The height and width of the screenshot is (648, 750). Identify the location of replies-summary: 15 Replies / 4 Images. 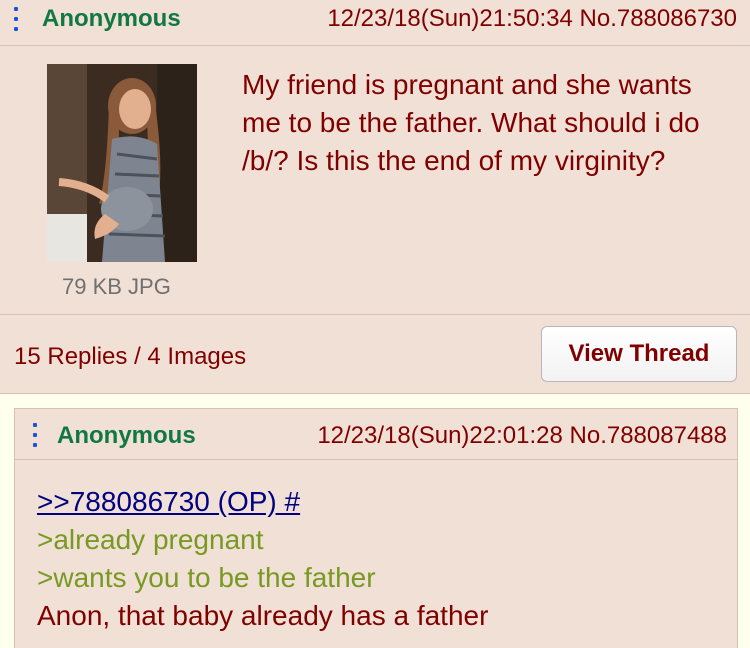
(130, 356).